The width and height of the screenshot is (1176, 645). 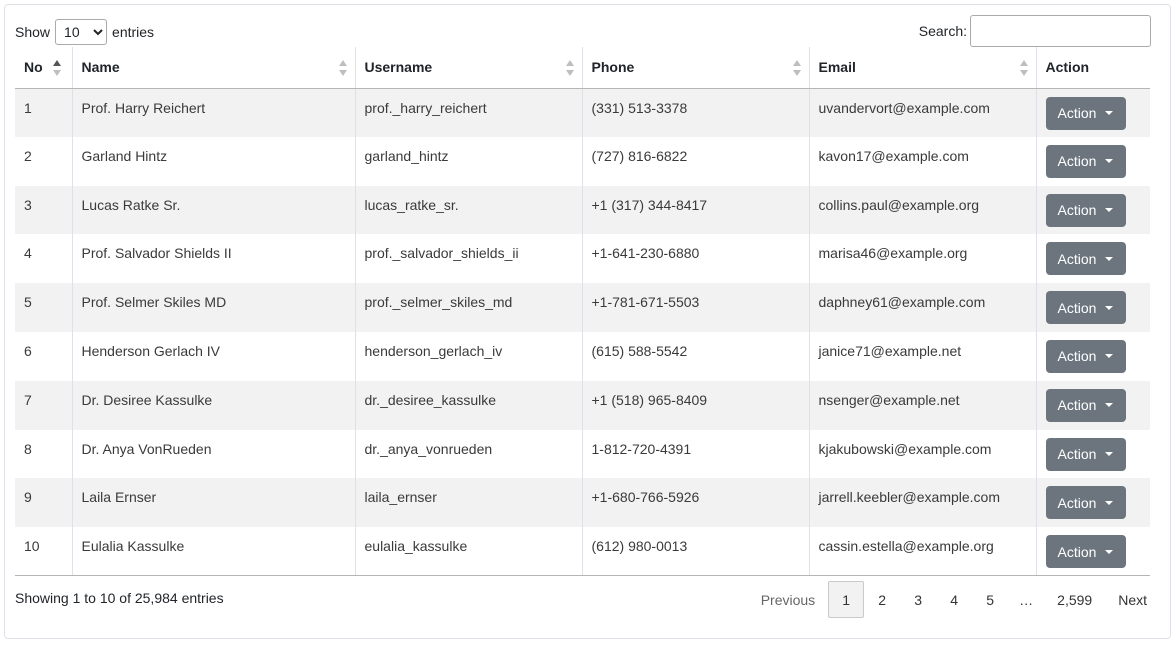 What do you see at coordinates (44, 454) in the screenshot?
I see `cell-no: 8` at bounding box center [44, 454].